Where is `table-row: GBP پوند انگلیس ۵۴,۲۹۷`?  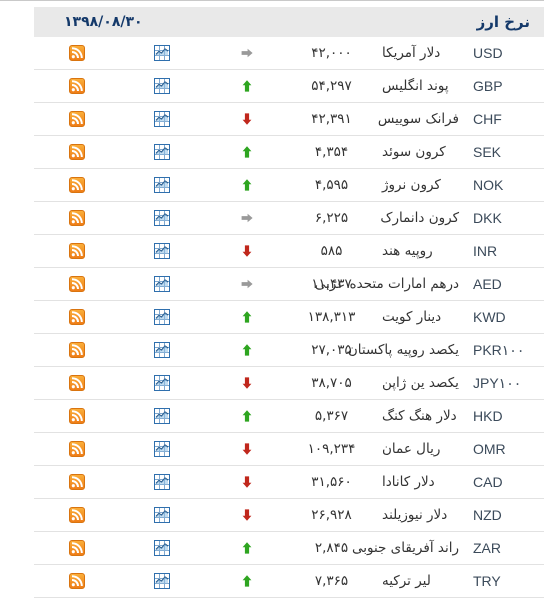 table-row: GBP پوند انگلیس ۵۴,۲۹۷ is located at coordinates (289, 86).